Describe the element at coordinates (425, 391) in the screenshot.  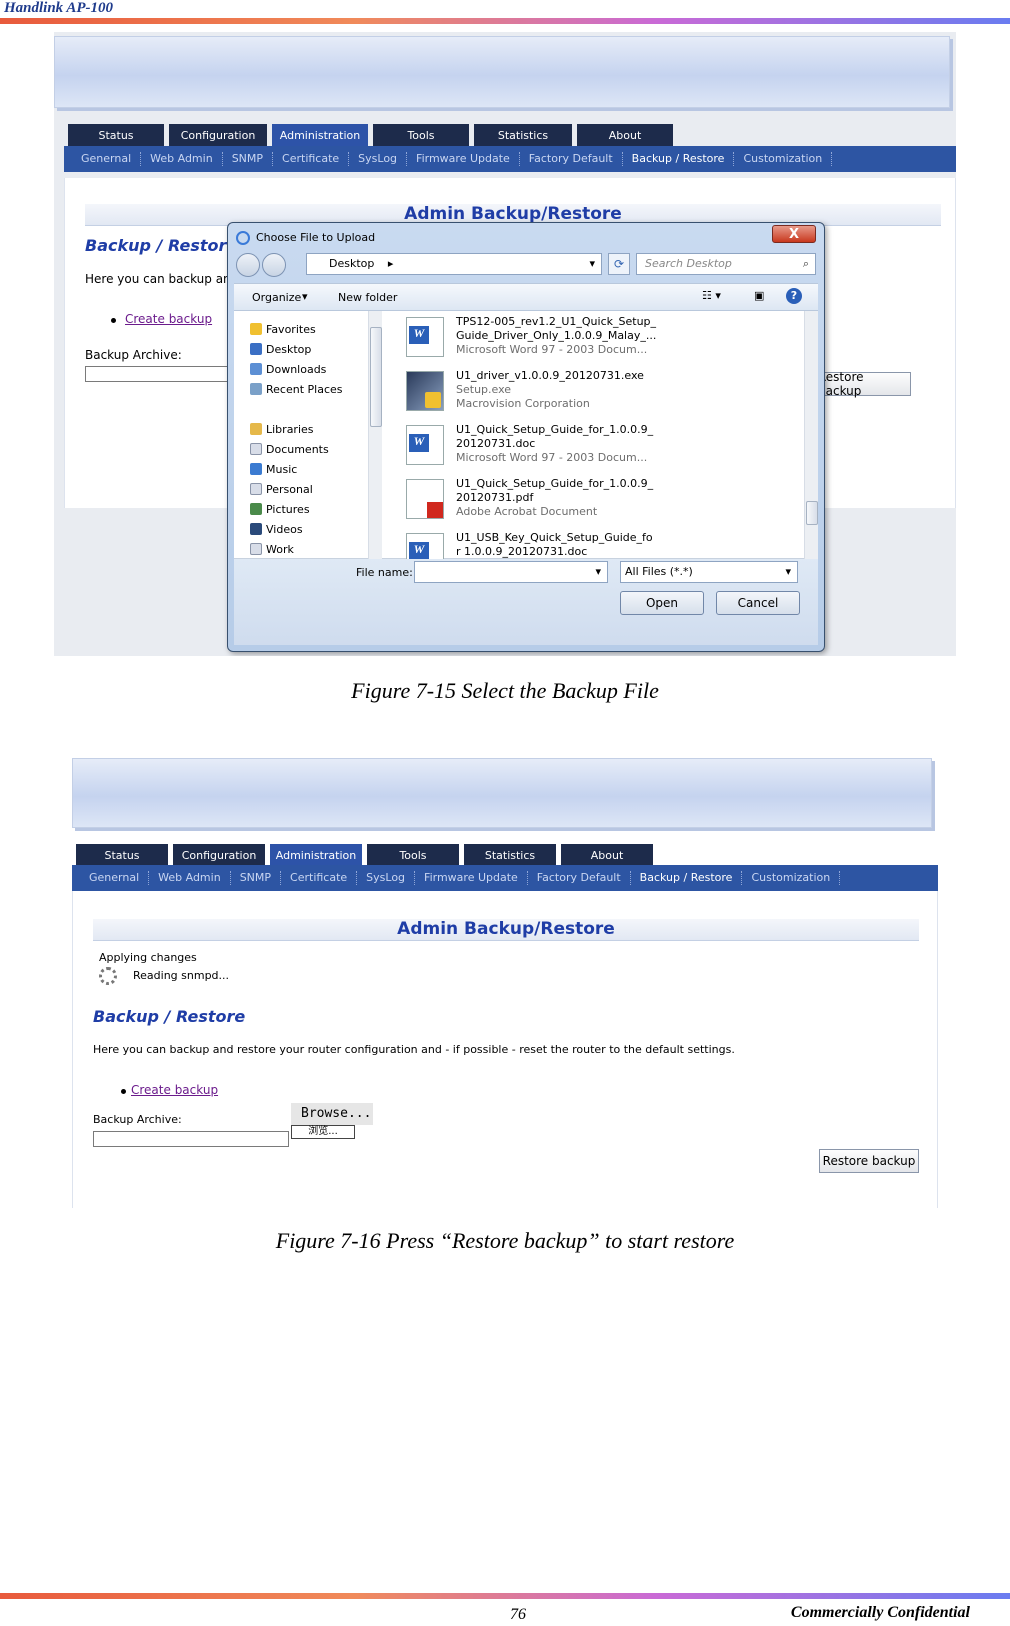
I see `setup-exe-icon` at that location.